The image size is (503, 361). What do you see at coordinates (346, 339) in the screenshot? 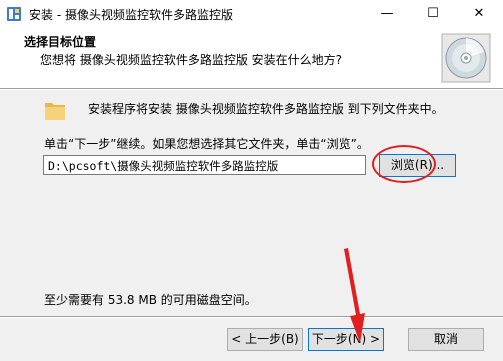
I see `next-button: 下一步(N) >` at bounding box center [346, 339].